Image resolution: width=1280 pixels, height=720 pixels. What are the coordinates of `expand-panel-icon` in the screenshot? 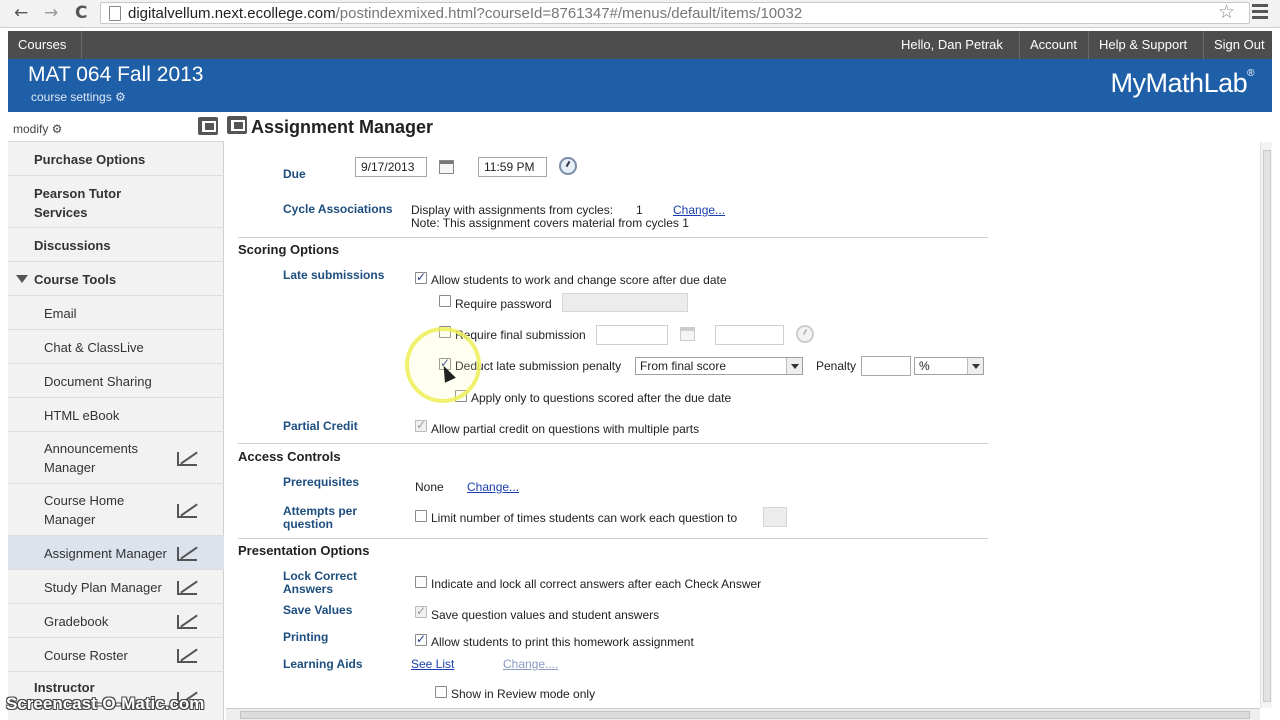 It's located at (237, 125).